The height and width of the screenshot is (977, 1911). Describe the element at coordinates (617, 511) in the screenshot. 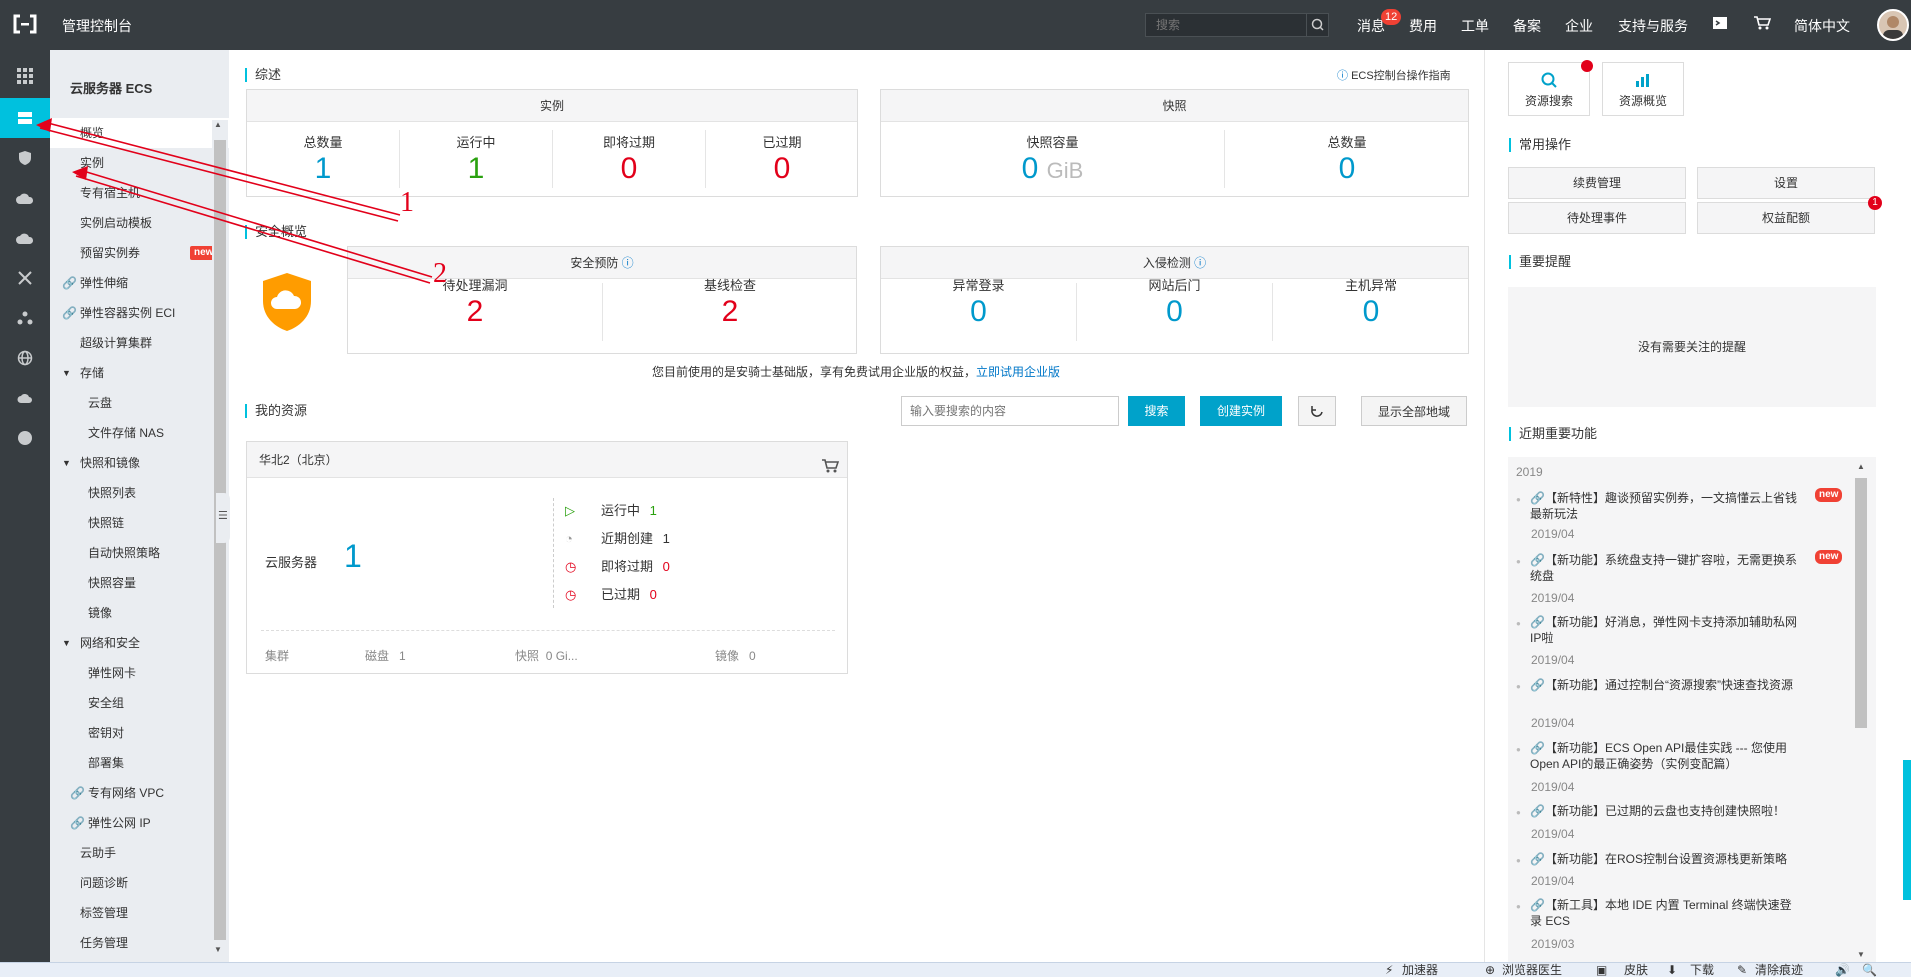

I see `status-running: ▷ 运行中 1` at that location.